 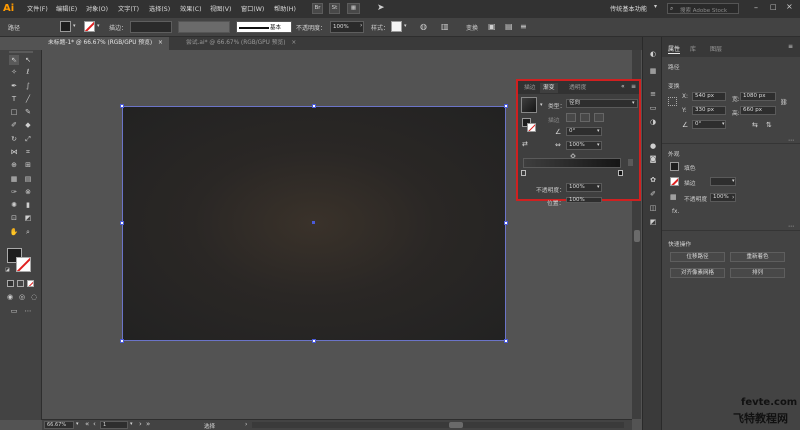 I want to click on reference-point-icon, so click(x=672, y=101).